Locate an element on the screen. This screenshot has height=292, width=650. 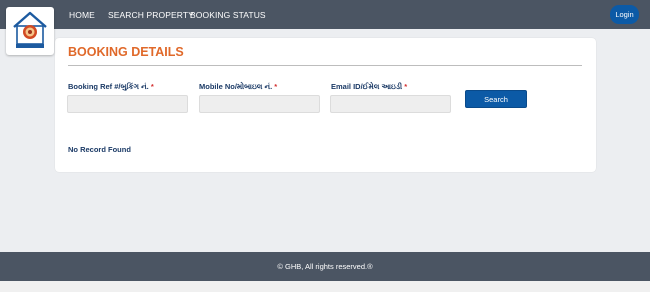
ghb-logo is located at coordinates (30, 31).